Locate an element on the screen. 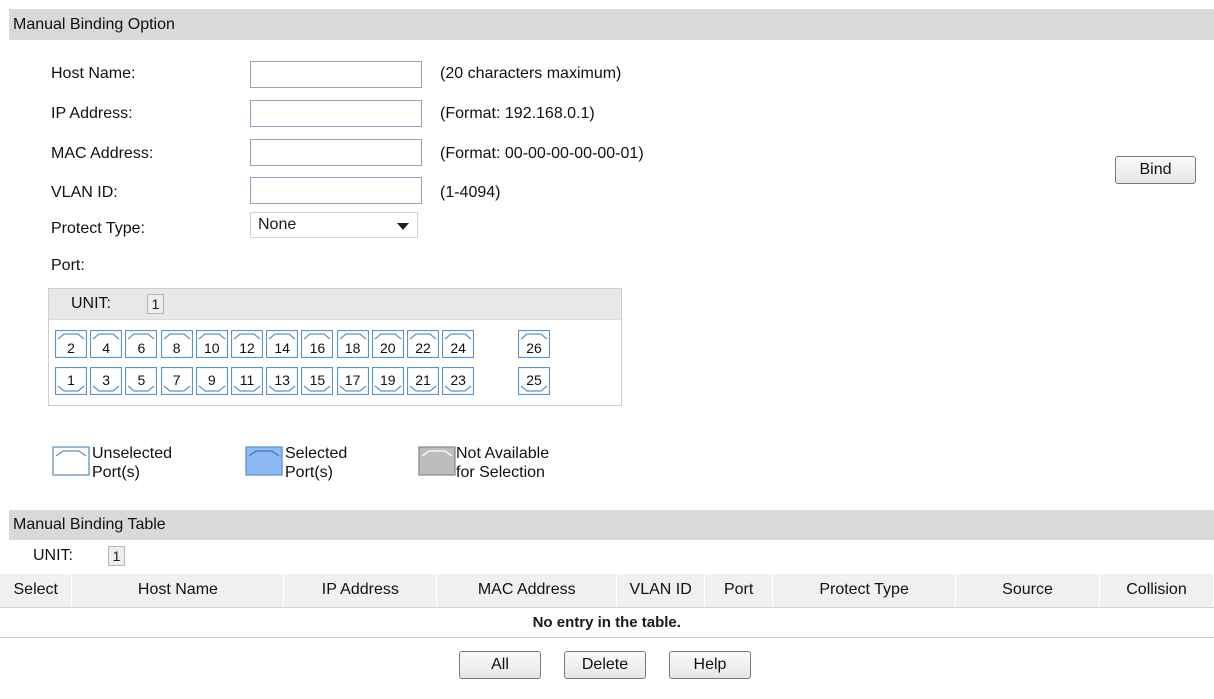 The width and height of the screenshot is (1214, 699). port-5: 5 is located at coordinates (141, 381).